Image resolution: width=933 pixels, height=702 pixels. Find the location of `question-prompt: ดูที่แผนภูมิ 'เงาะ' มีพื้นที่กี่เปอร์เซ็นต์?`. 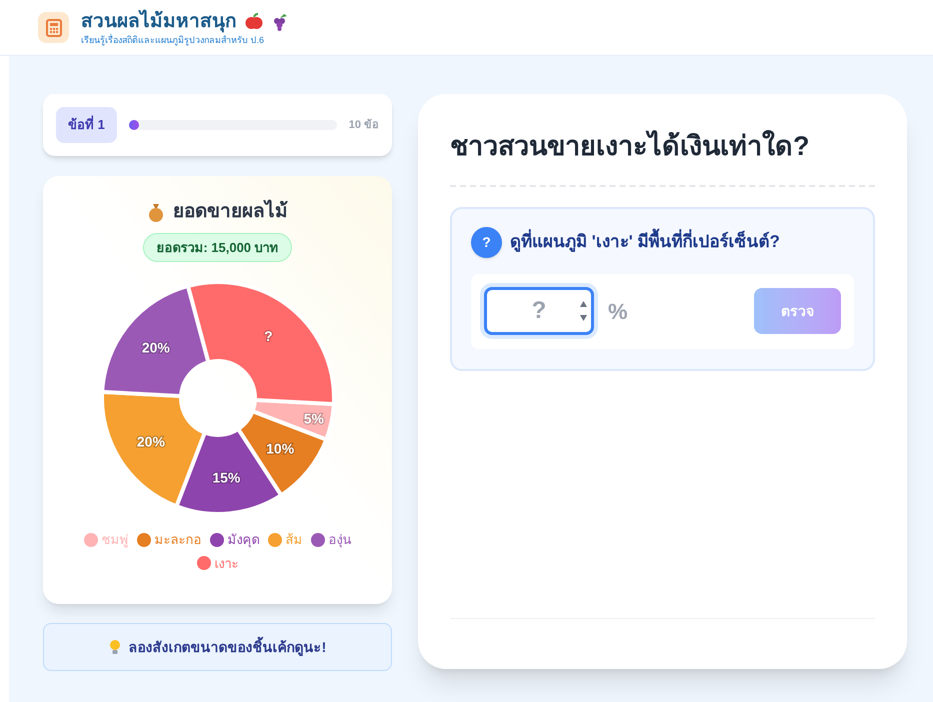

question-prompt: ดูที่แผนภูมิ 'เงาะ' มีพื้นที่กี่เปอร์เซ็นต์? is located at coordinates (645, 242).